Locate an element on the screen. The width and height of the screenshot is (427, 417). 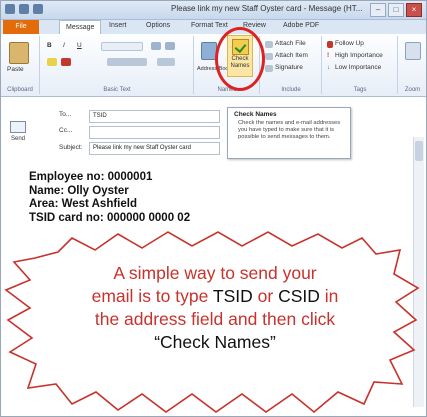
callout-line-1: A simple way to send your is located at coordinates (215, 273).